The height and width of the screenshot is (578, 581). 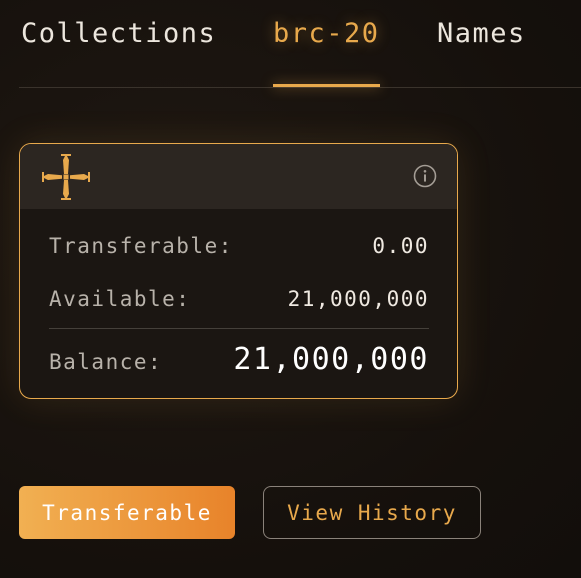 I want to click on transferable-row: Transferable: 0.00, so click(x=239, y=246).